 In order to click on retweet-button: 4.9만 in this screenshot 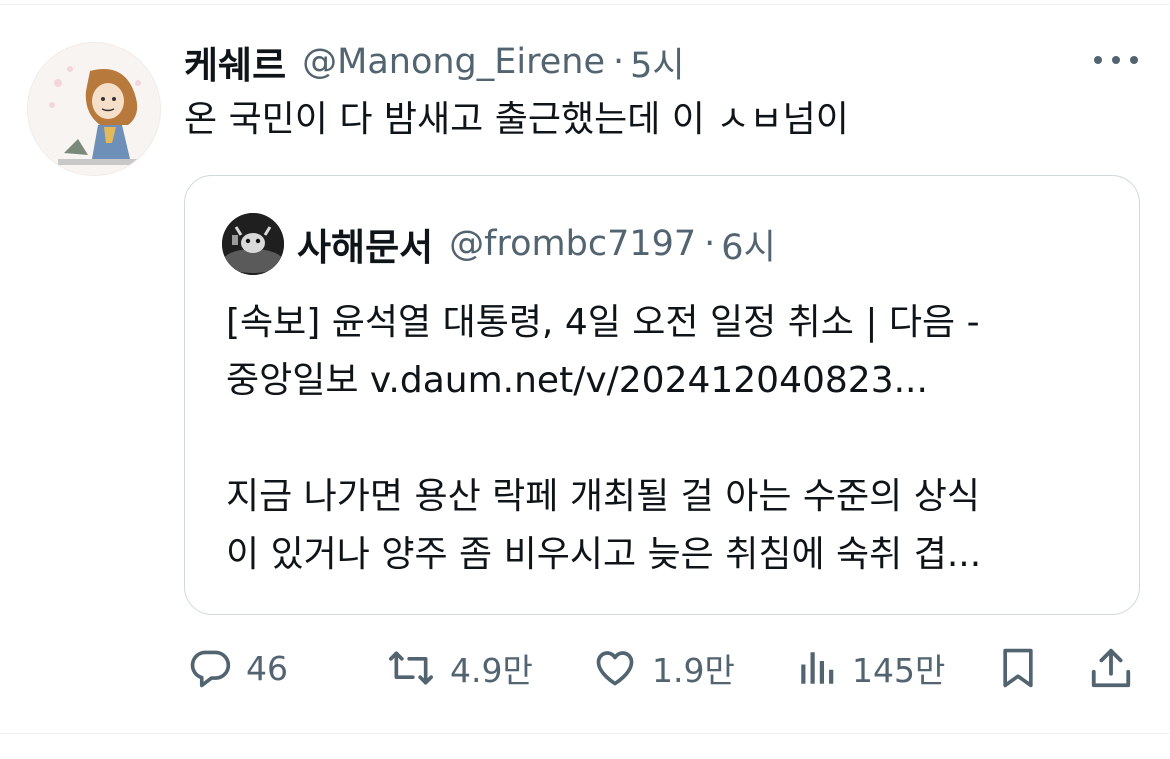, I will do `click(459, 668)`.